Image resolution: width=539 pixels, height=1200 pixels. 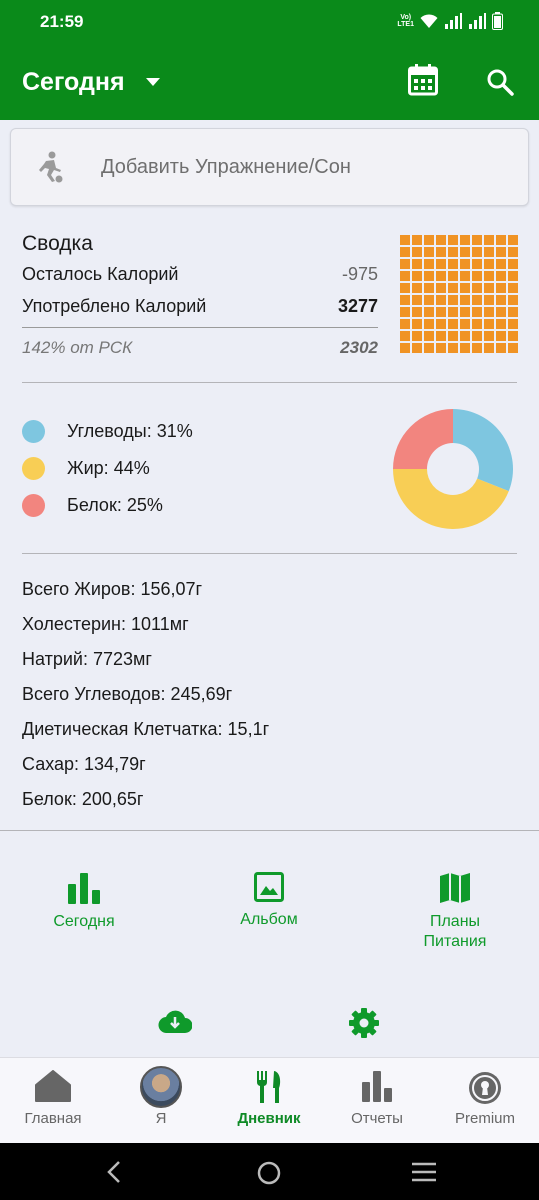 I want to click on tile-today-label: Сегодня, so click(x=84, y=921).